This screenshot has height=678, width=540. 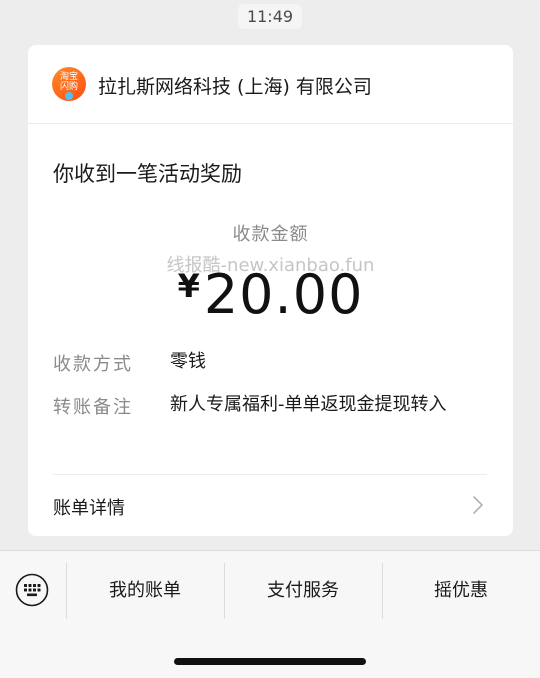 I want to click on amount-display: ¥20.00, so click(x=270, y=294).